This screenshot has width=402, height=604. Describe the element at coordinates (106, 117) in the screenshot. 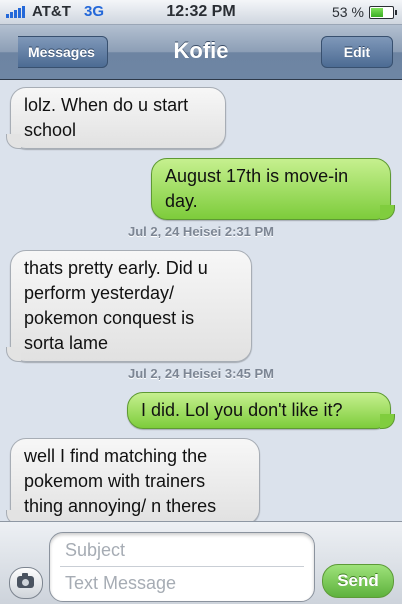

I see `message-text: lolz. When do u start school` at that location.